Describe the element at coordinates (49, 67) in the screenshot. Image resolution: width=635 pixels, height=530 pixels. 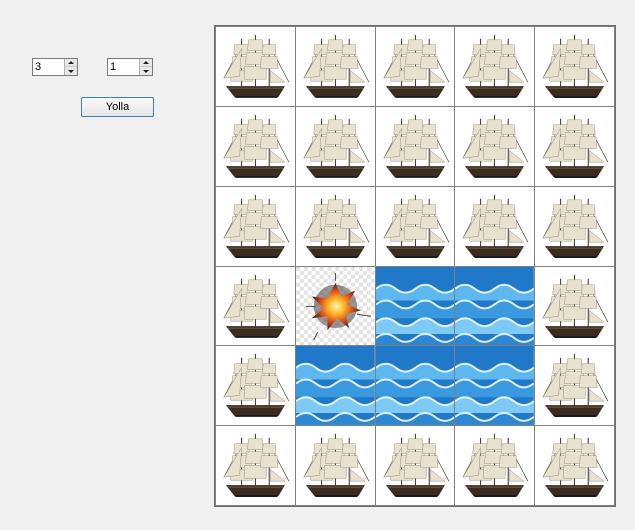
I see `row-number-input` at that location.